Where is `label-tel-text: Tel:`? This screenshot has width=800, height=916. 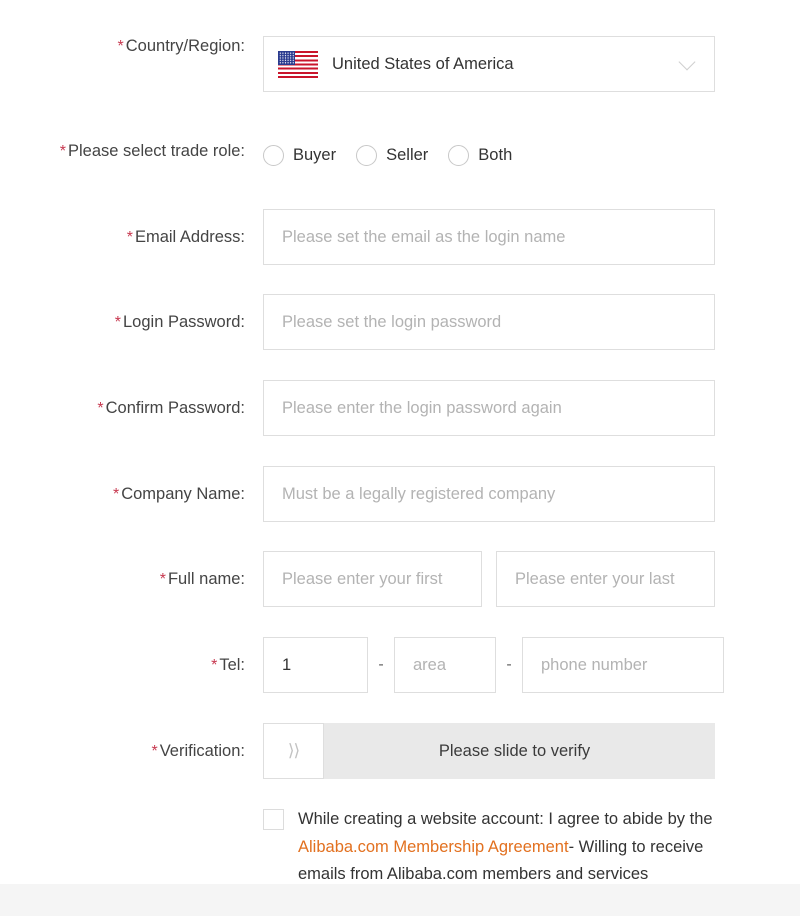
label-tel-text: Tel: is located at coordinates (232, 665).